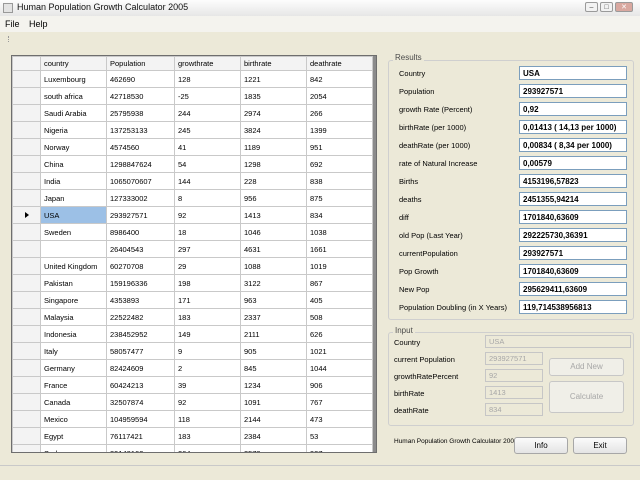 Image resolution: width=640 pixels, height=480 pixels. What do you see at coordinates (207, 113) in the screenshot?
I see `cell-growthrate: 244` at bounding box center [207, 113].